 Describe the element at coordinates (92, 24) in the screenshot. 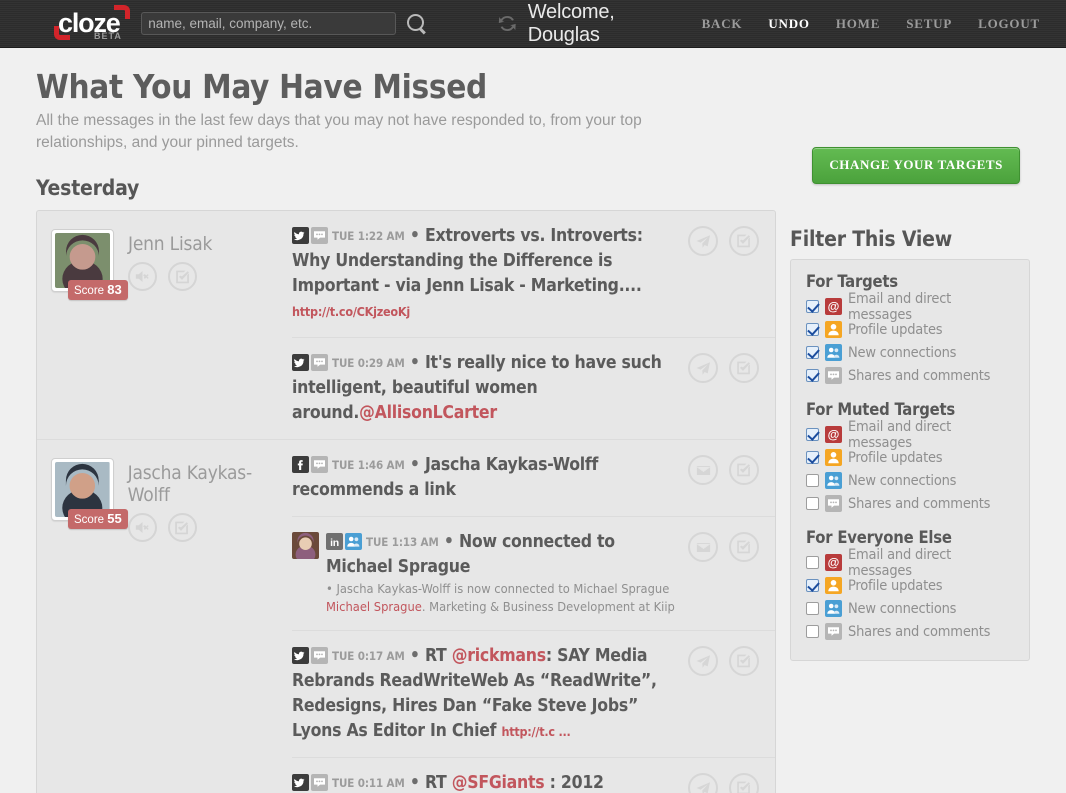

I see `cloze-logo: cloze BETA` at that location.